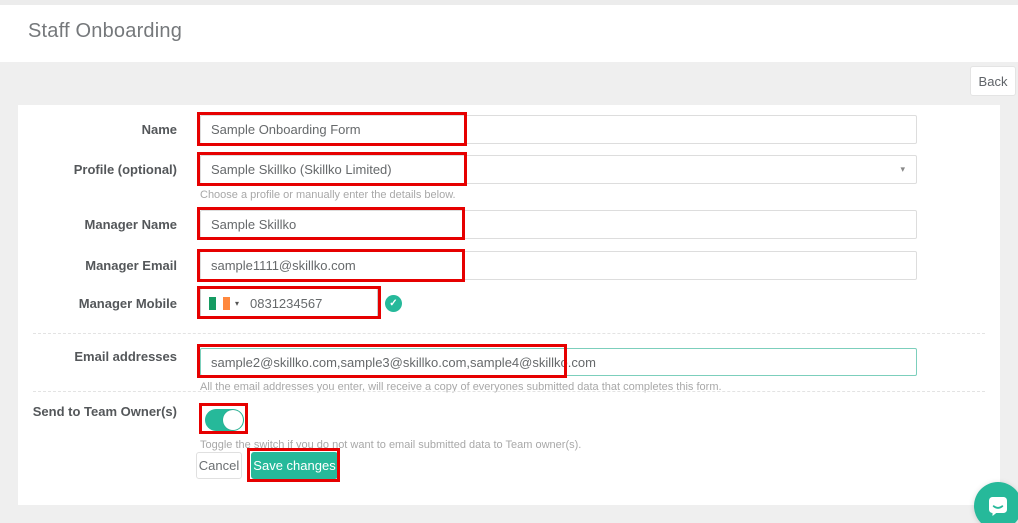 The width and height of the screenshot is (1018, 523). I want to click on profile-label: Profile (optional), so click(125, 169).